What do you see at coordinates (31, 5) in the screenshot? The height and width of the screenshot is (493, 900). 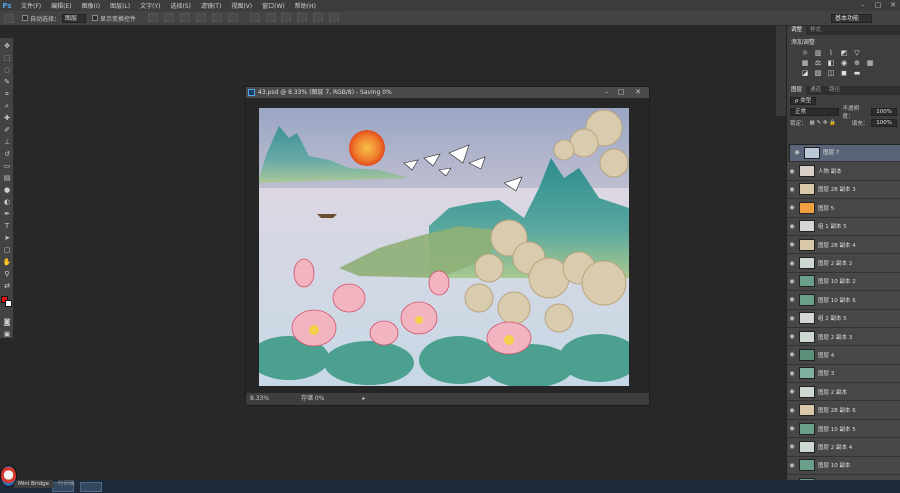 I see `menu-item-file: 文件(F)` at bounding box center [31, 5].